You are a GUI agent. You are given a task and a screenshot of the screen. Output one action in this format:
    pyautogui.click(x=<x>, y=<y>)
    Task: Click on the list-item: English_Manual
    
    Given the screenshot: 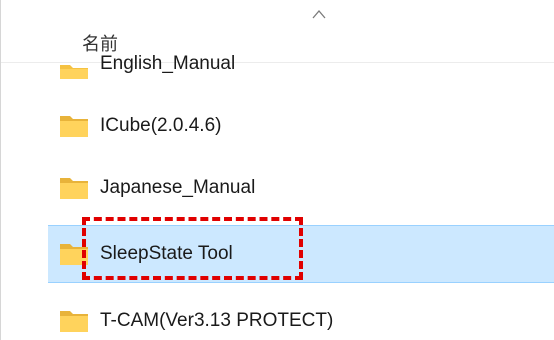 What is the action you would take?
    pyautogui.click(x=301, y=59)
    